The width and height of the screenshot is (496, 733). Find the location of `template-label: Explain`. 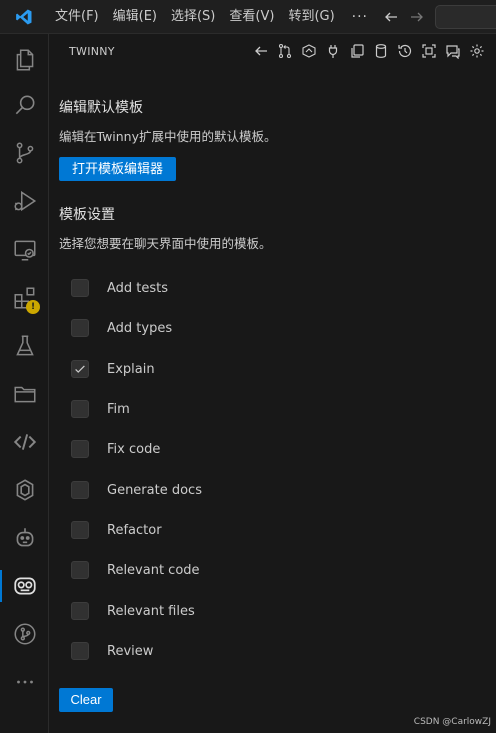

template-label: Explain is located at coordinates (131, 369).